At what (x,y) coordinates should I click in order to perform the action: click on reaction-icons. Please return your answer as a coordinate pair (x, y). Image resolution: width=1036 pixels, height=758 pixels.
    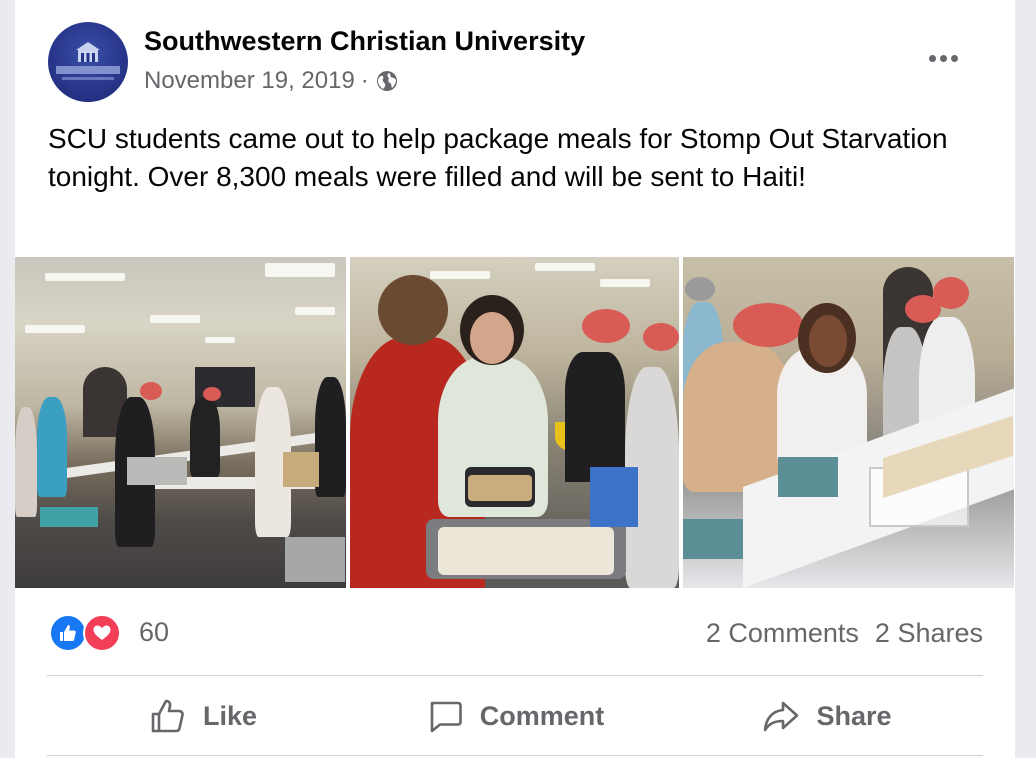
    Looking at the image, I should click on (89, 633).